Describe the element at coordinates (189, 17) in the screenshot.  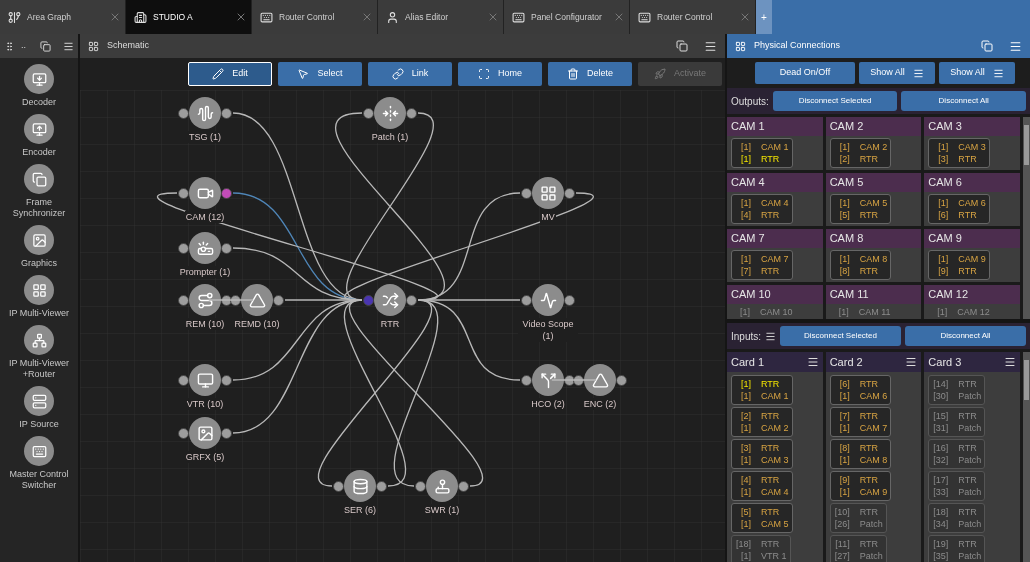
I see `tab: STUDIO A` at that location.